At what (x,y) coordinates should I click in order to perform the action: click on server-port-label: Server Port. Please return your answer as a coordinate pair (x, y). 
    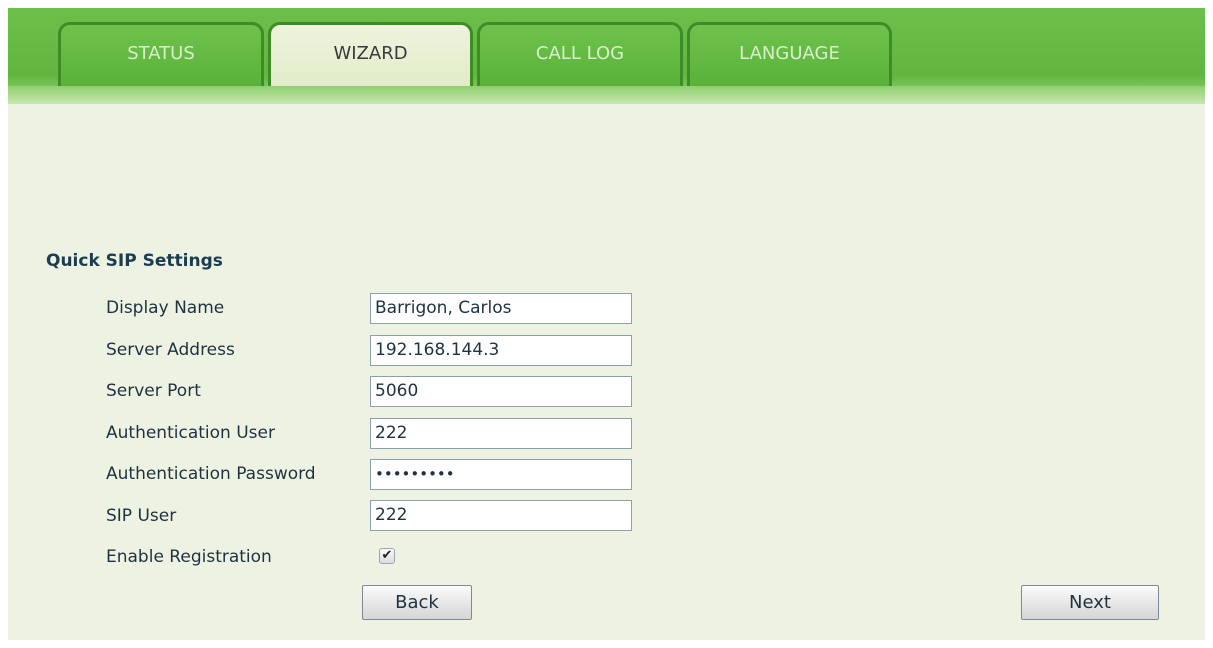
    Looking at the image, I should click on (153, 391).